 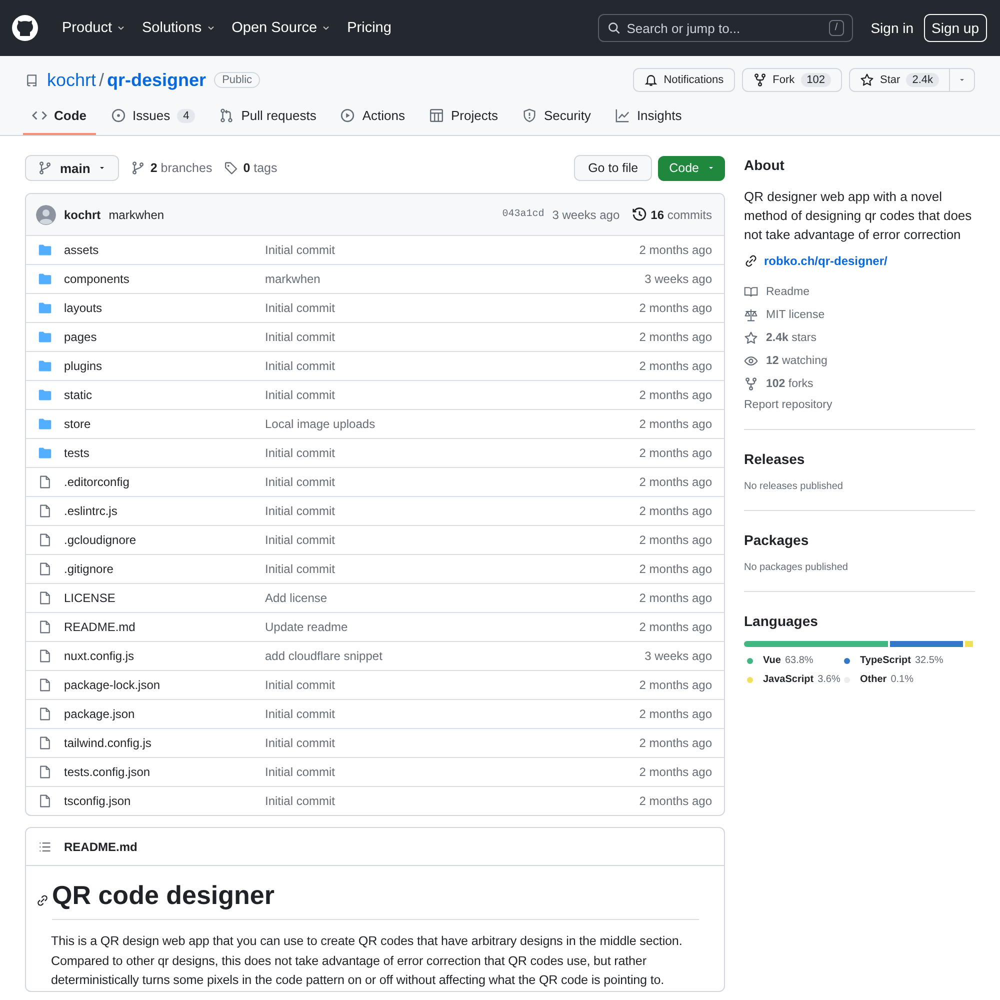 What do you see at coordinates (369, 28) in the screenshot?
I see `nav-link: Pricing` at bounding box center [369, 28].